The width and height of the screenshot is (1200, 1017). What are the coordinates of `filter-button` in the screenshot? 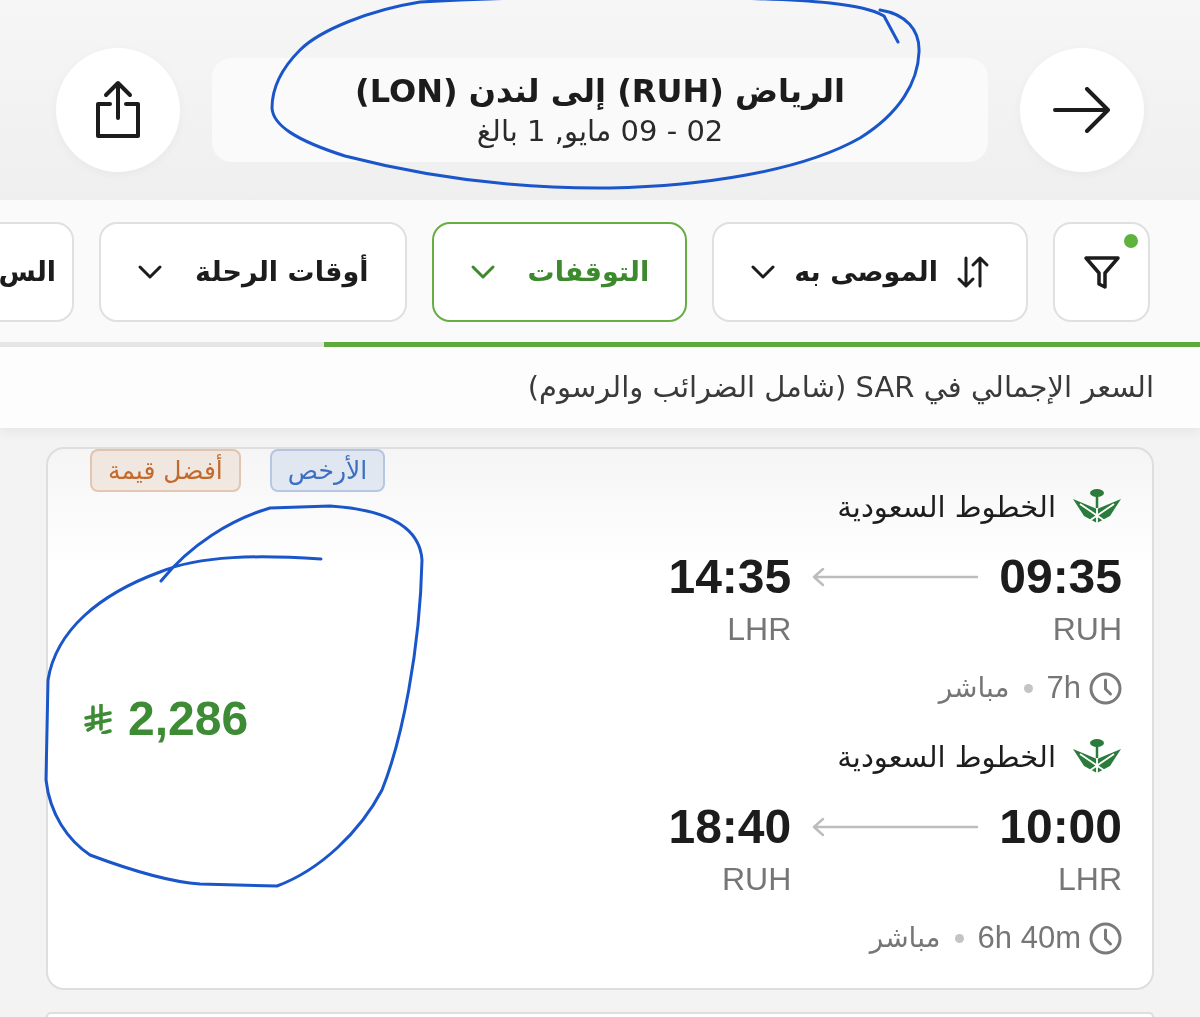 It's located at (1101, 272).